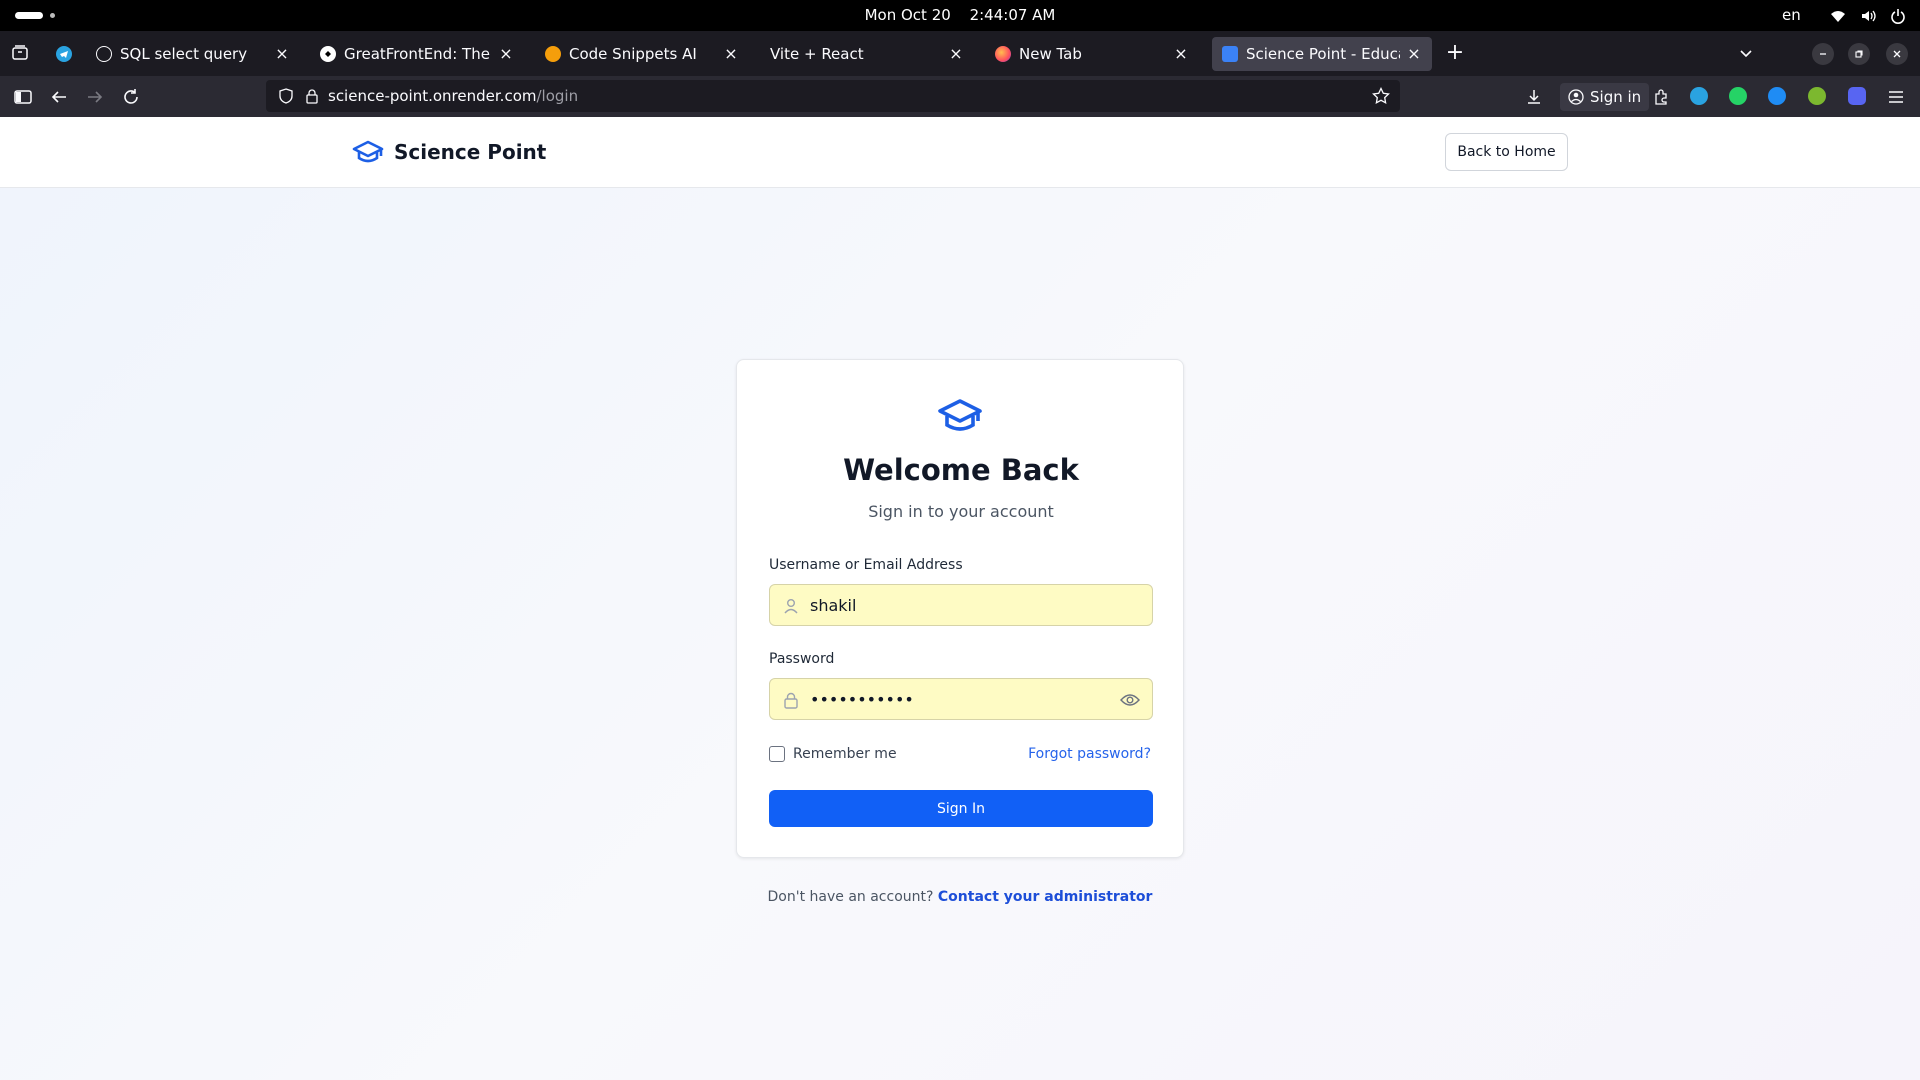 The image size is (1920, 1080). I want to click on greatfrontend-icon, so click(328, 54).